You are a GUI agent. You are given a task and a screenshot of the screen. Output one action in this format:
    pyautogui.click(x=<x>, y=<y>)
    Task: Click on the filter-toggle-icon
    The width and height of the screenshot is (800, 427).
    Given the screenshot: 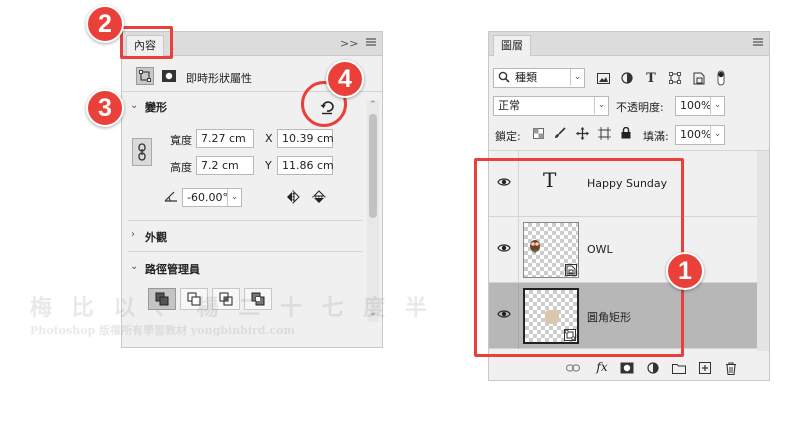 What is the action you would take?
    pyautogui.click(x=721, y=78)
    